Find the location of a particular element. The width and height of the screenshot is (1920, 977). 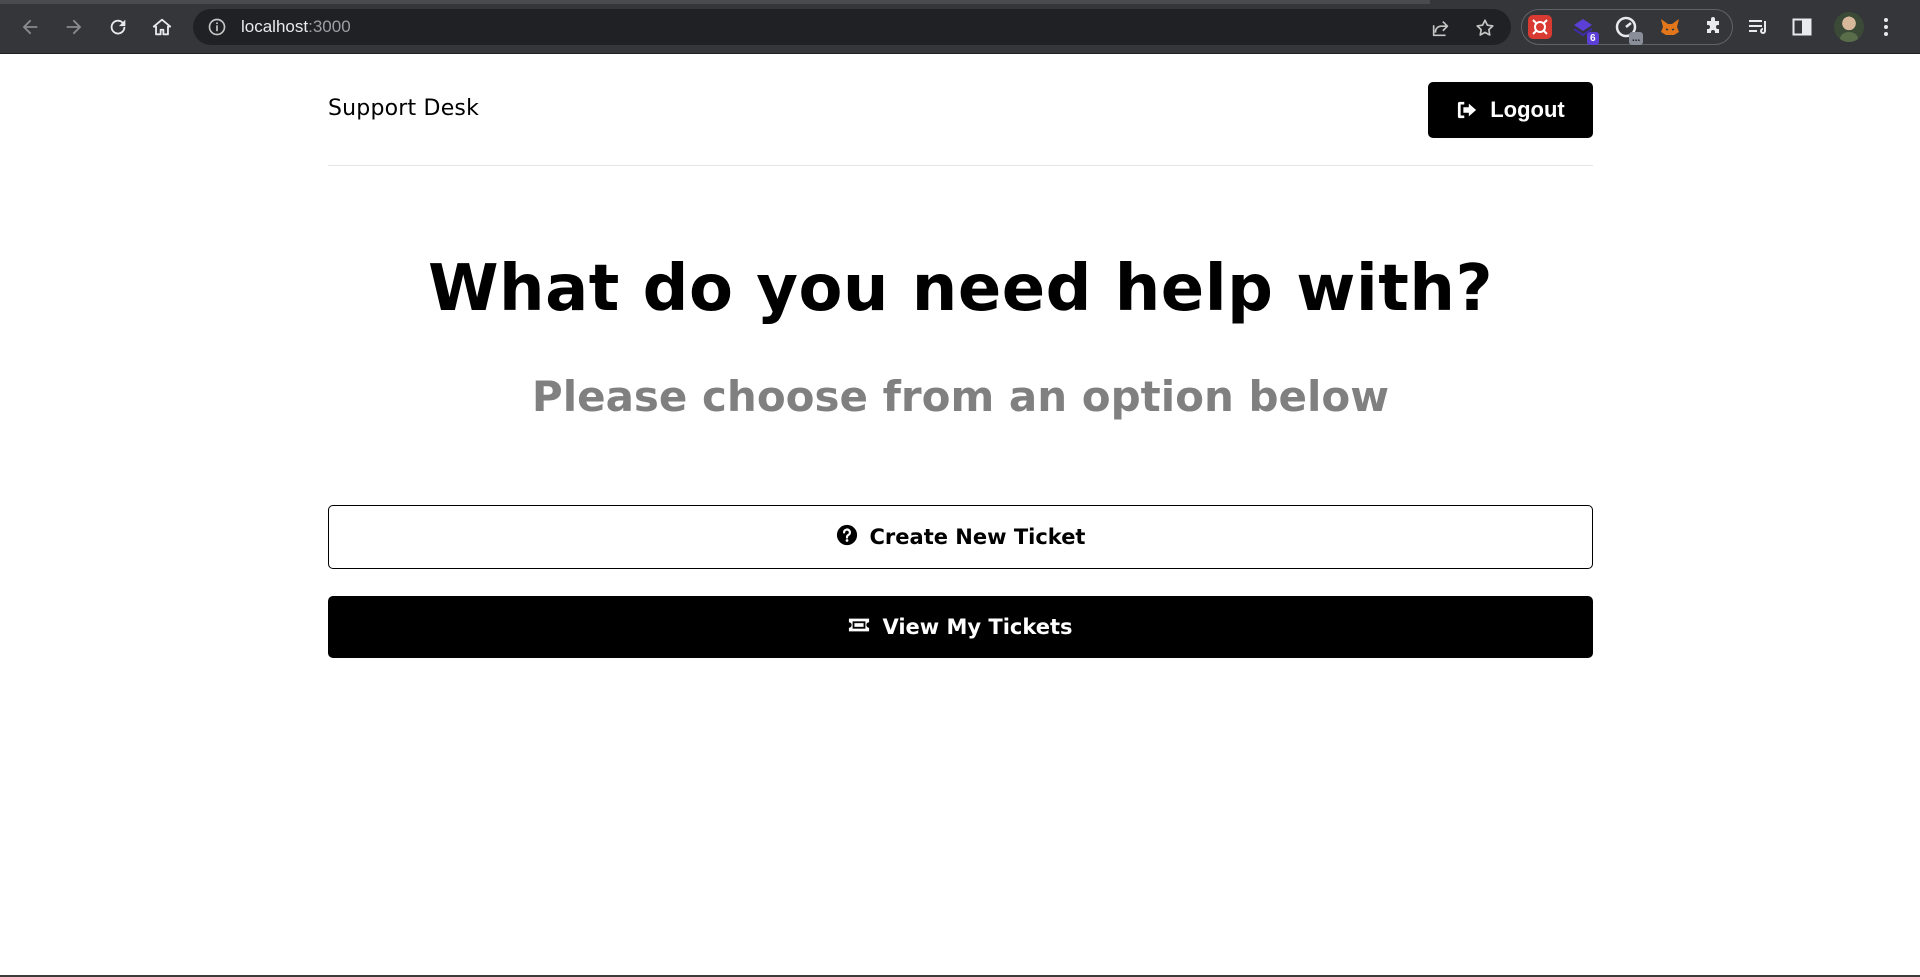

arrow-left-icon is located at coordinates (30, 27).